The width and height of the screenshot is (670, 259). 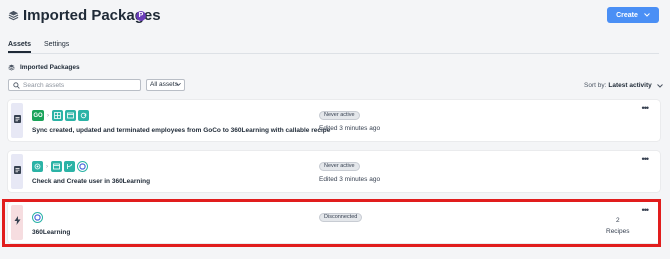 What do you see at coordinates (80, 85) in the screenshot?
I see `search-input` at bounding box center [80, 85].